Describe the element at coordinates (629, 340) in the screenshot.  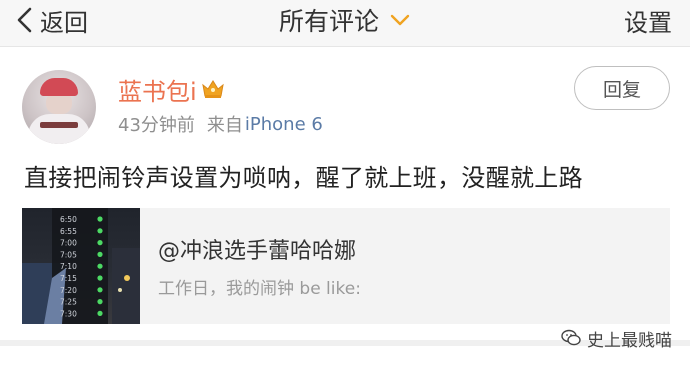
I see `watermark-text: 史上最贱喵` at that location.